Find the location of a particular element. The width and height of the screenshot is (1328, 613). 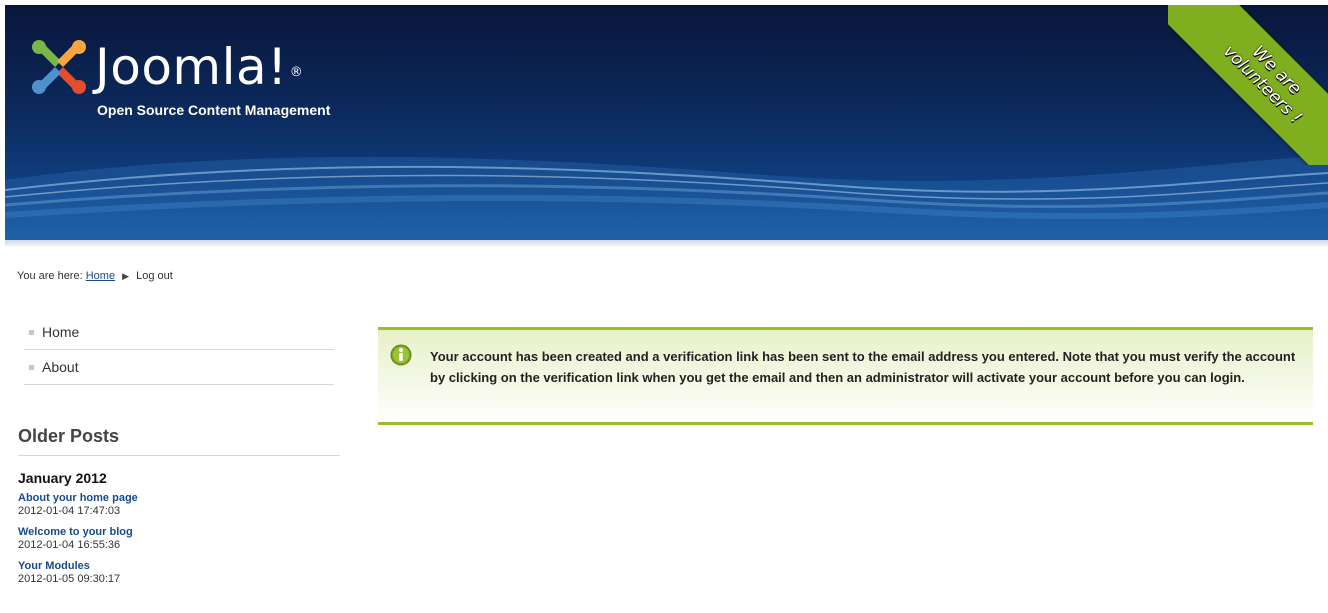

logo-tagline: Open Source Content Management is located at coordinates (214, 110).